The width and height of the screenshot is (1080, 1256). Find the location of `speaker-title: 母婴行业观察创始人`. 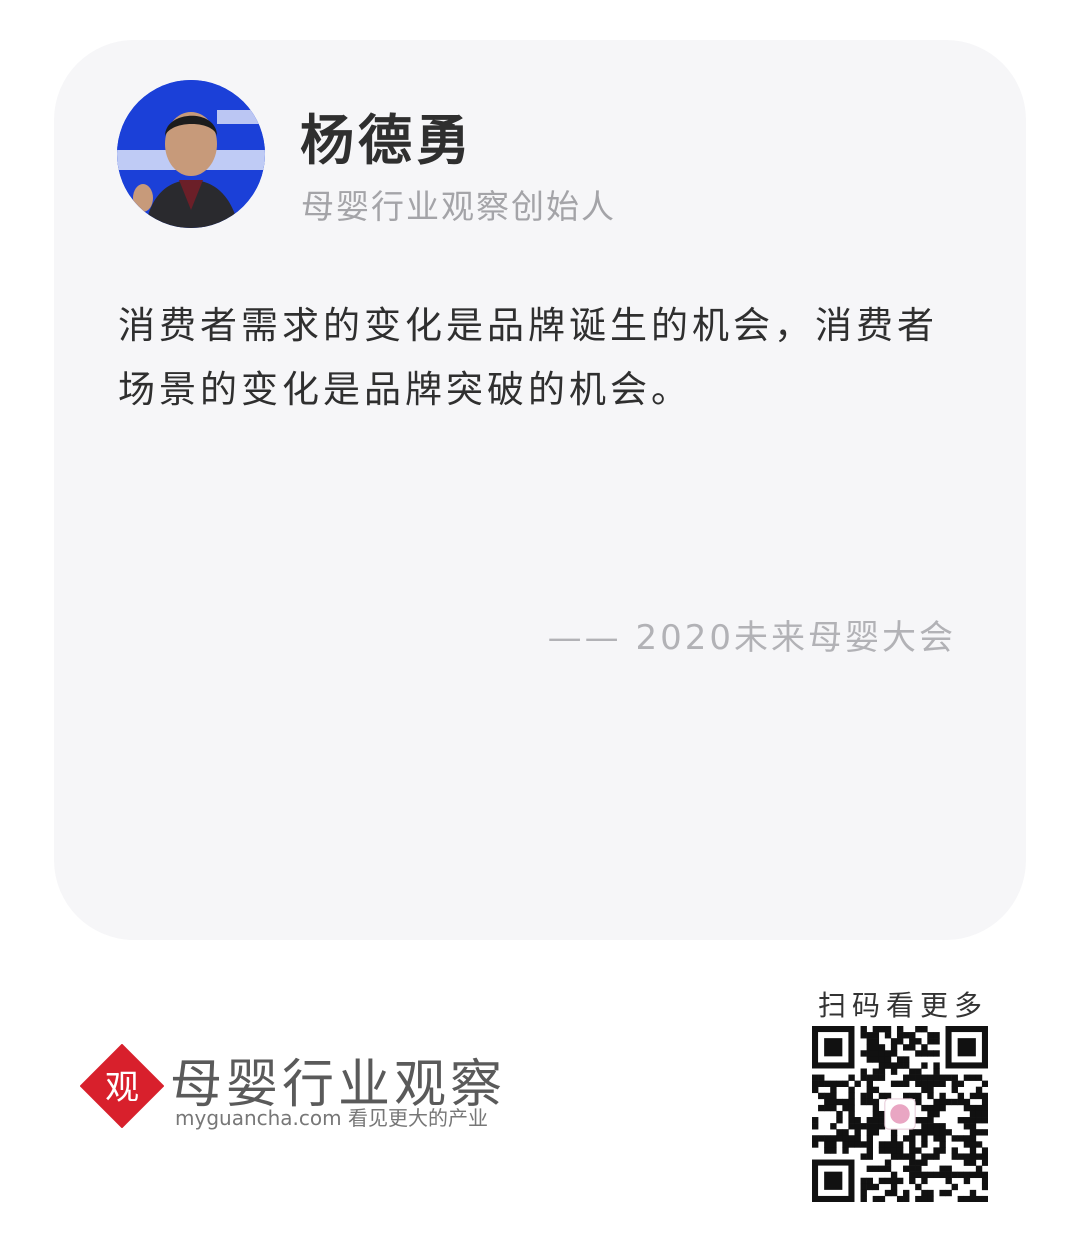

speaker-title: 母婴行业观察创始人 is located at coordinates (458, 206).